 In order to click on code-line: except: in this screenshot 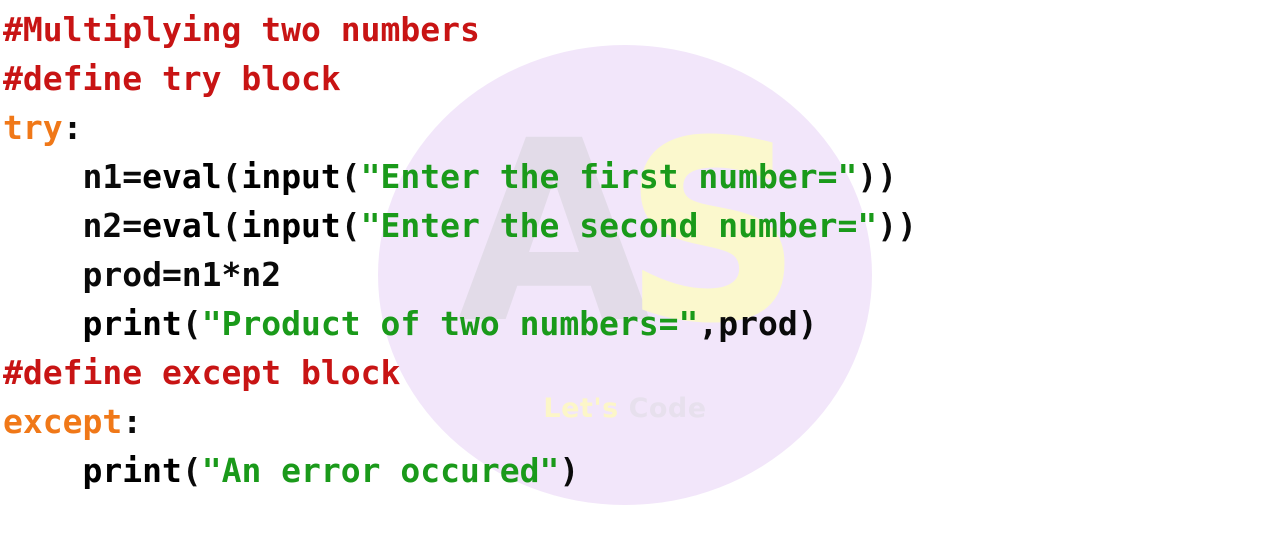, I will do `click(460, 421)`.